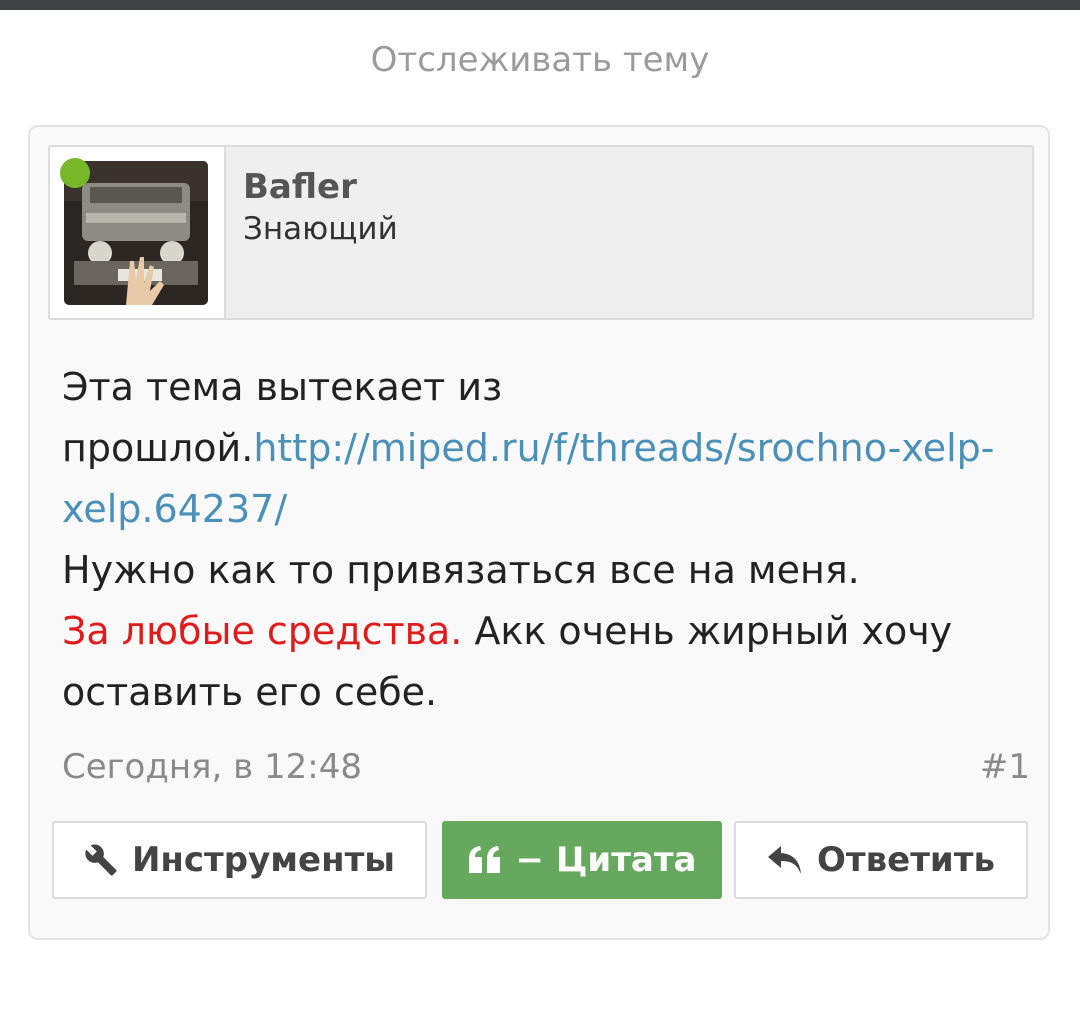 The image size is (1080, 1030). I want to click on tools-button: Инструменты, so click(239, 860).